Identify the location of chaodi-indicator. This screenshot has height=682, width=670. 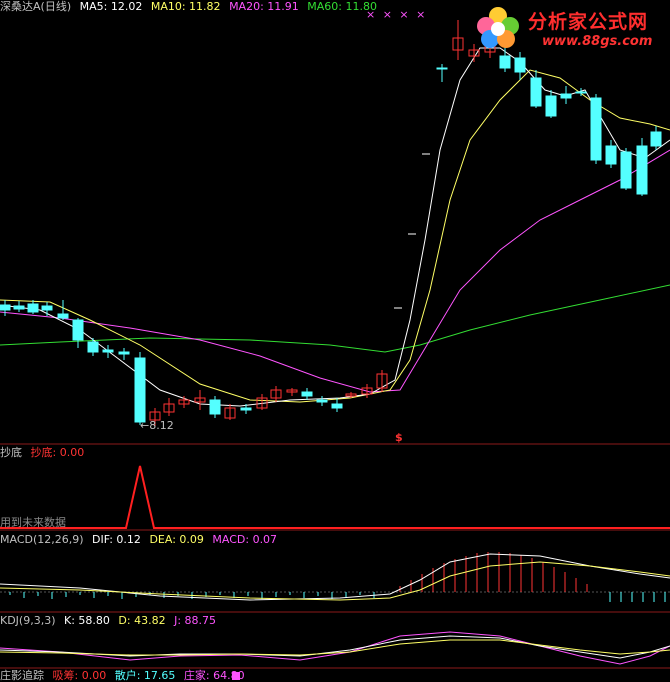
(335, 497).